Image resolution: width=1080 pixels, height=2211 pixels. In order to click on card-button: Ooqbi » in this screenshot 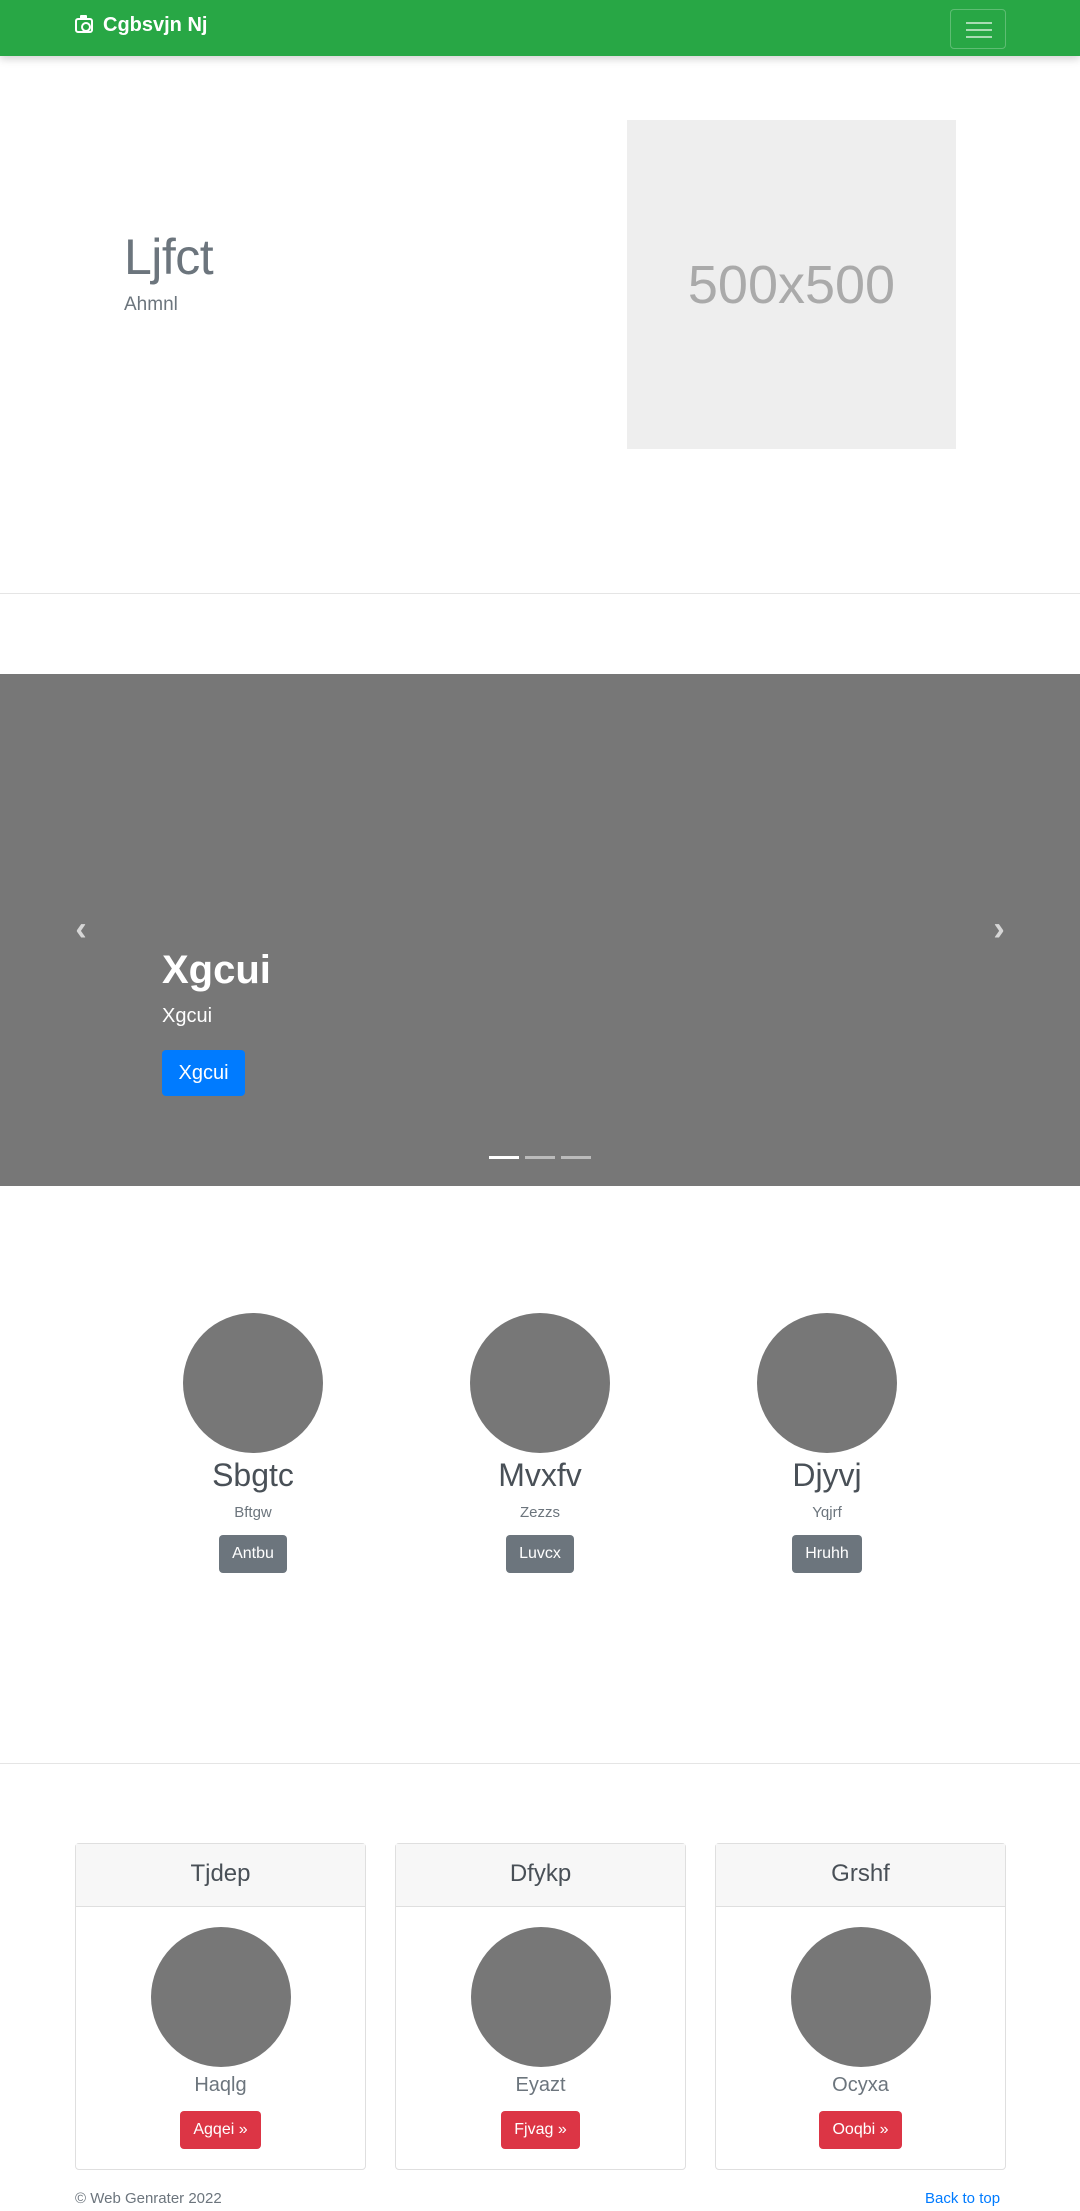, I will do `click(860, 2130)`.